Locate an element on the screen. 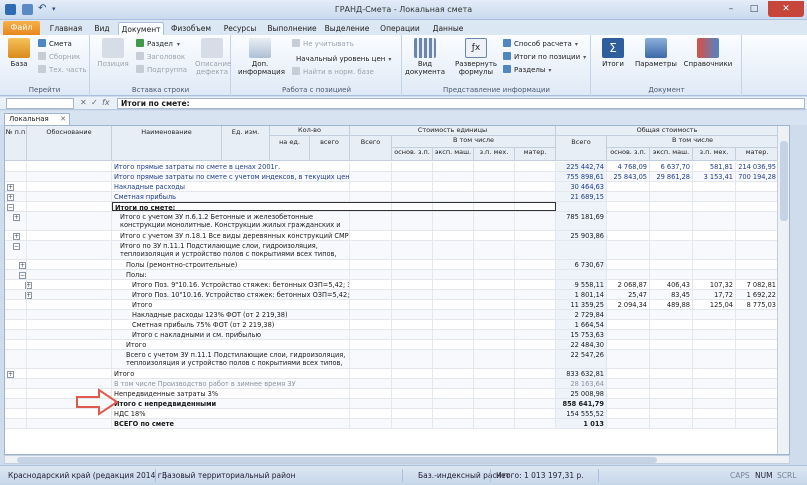 This screenshot has width=807, height=485. vertical-scroll-thumb is located at coordinates (784, 181).